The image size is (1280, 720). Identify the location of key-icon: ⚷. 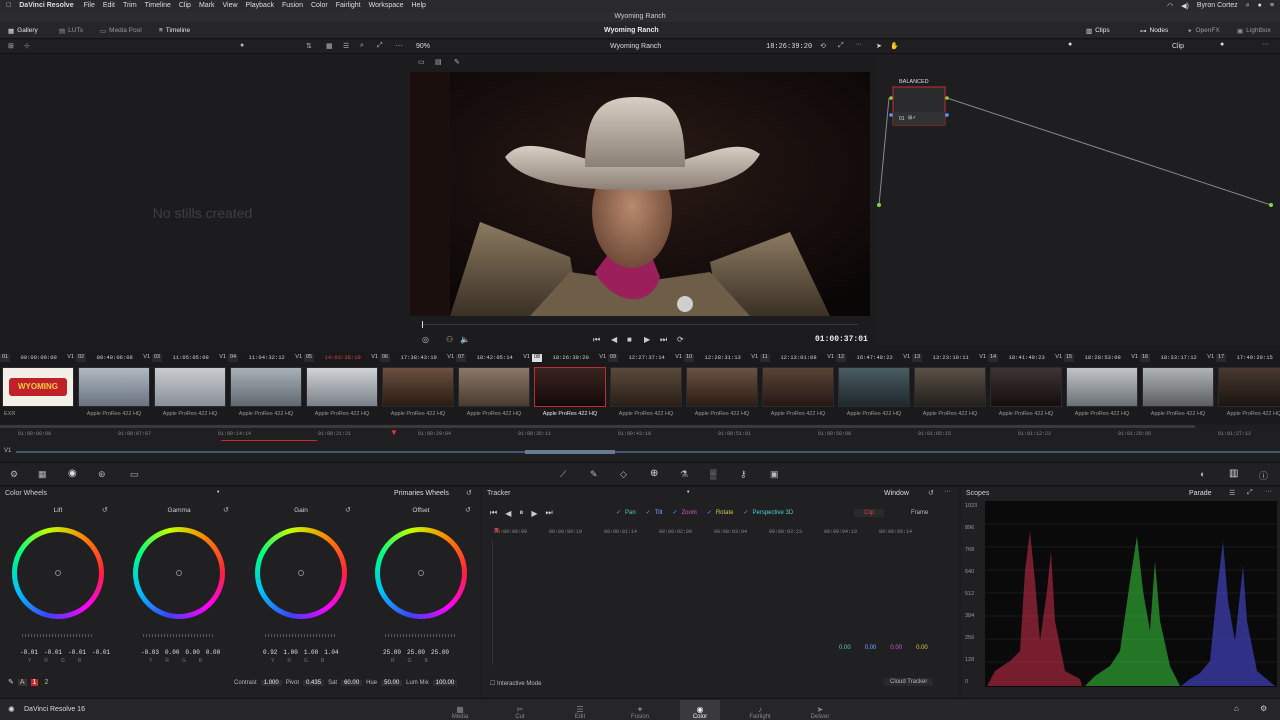
(743, 474).